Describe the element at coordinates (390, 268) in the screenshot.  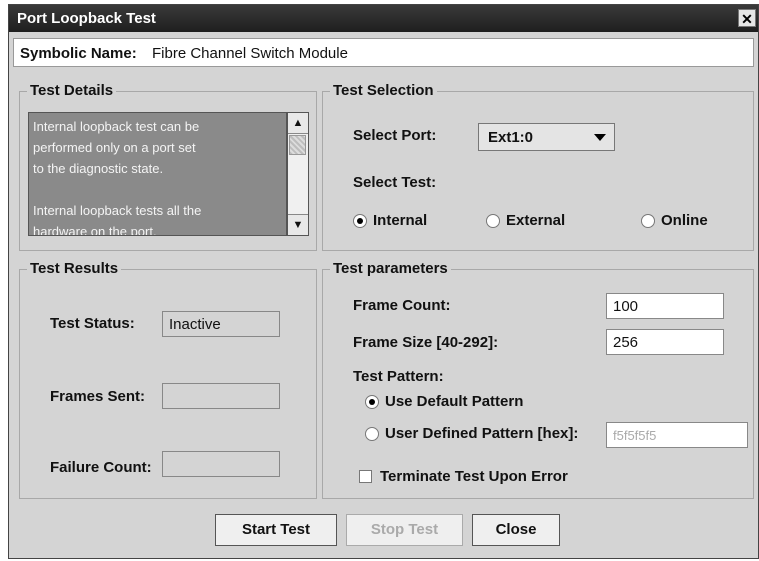
I see `test-parameters-legend: Test parameters` at that location.